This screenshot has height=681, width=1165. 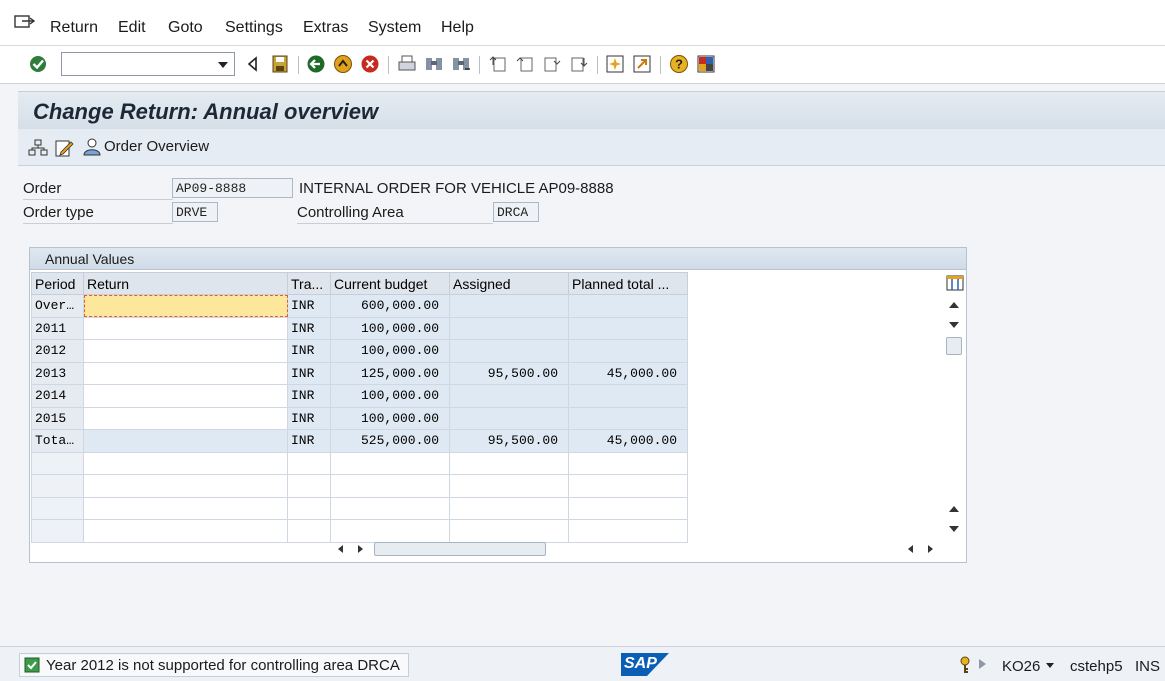 I want to click on cancel-icon, so click(x=370, y=64).